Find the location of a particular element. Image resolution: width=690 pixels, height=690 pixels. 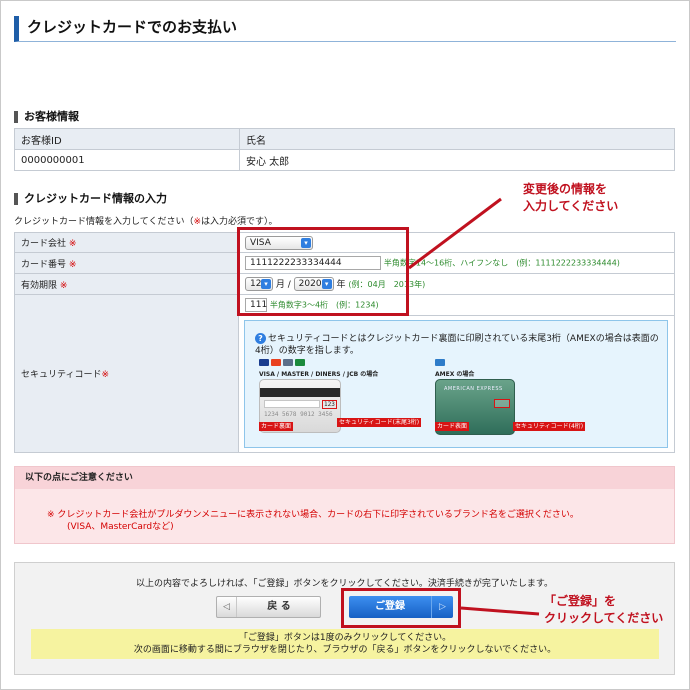

card-back-code: 123 is located at coordinates (329, 404).